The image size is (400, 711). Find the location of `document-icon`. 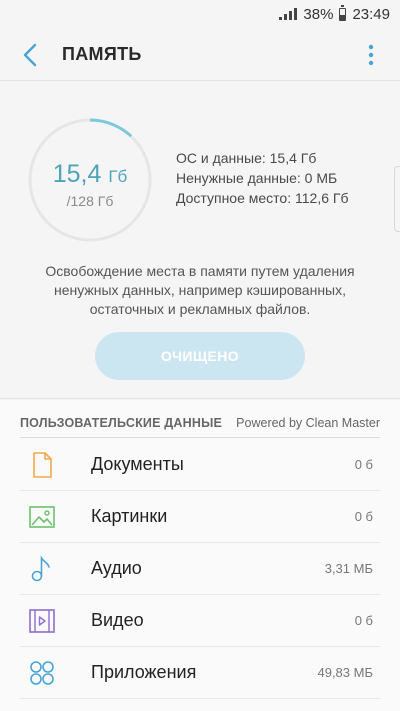

document-icon is located at coordinates (42, 465).